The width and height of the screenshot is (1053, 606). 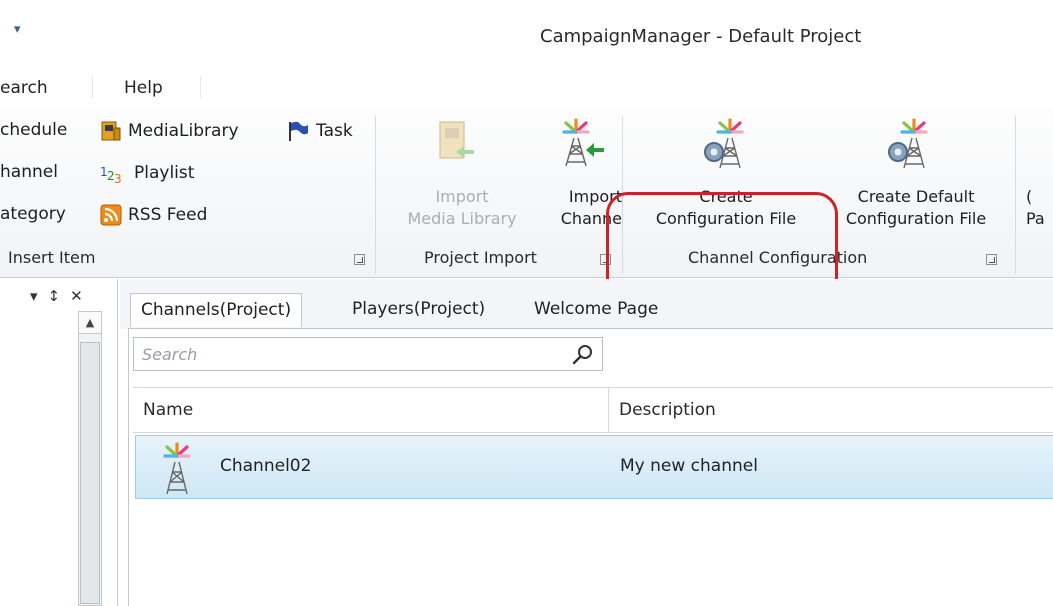 I want to click on create-config-line1: Create, so click(x=726, y=196).